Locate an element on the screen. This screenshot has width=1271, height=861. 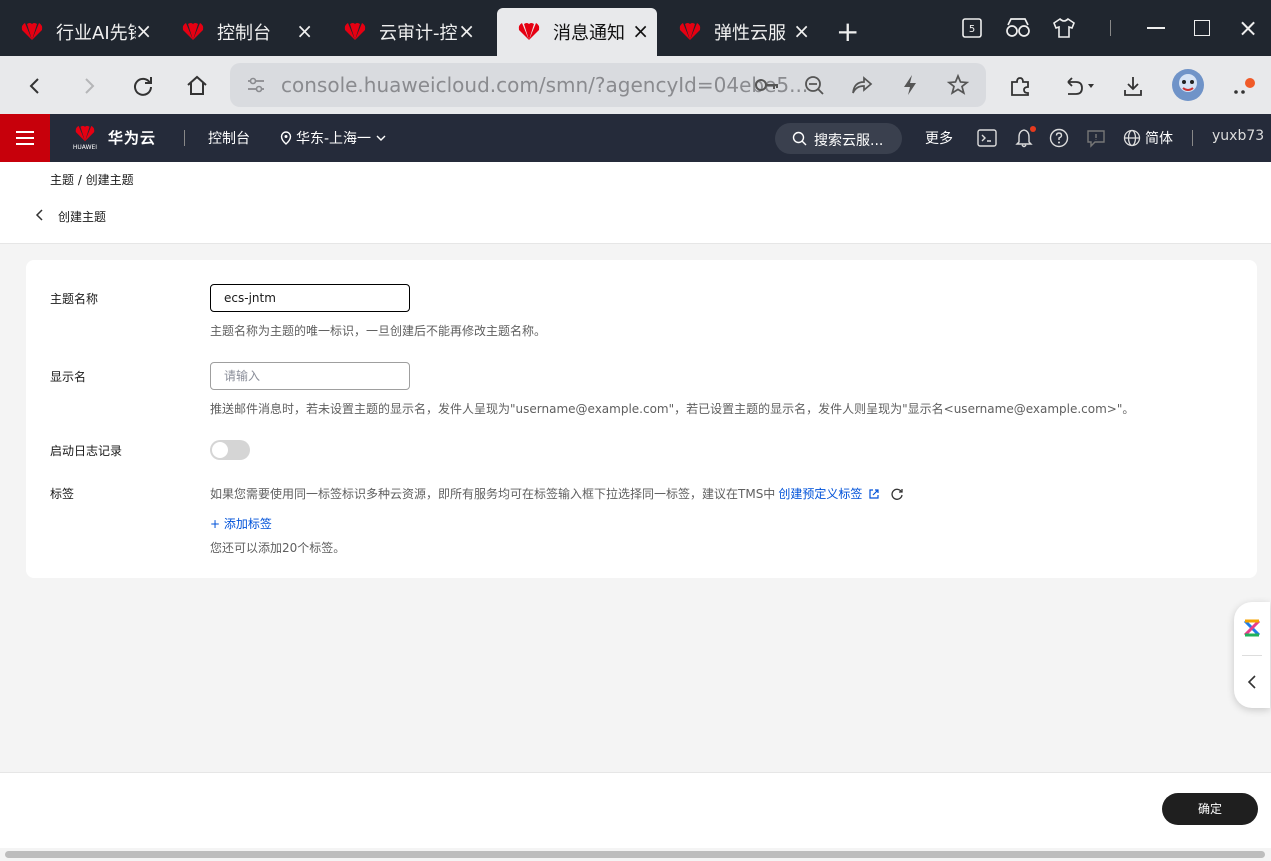
log-toggle is located at coordinates (230, 450).